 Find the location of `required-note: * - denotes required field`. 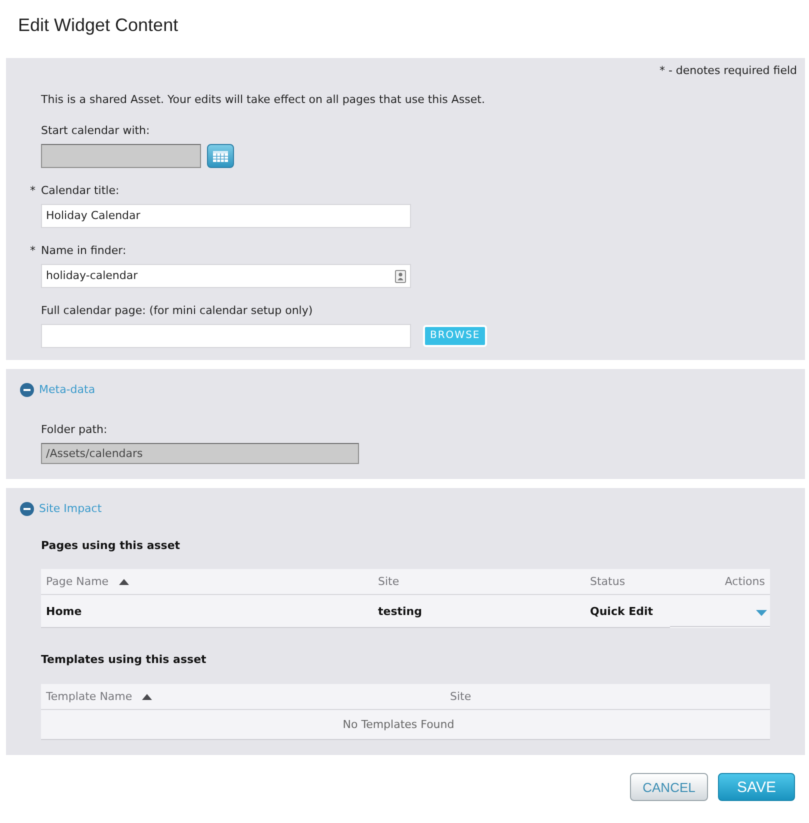

required-note: * - denotes required field is located at coordinates (728, 71).